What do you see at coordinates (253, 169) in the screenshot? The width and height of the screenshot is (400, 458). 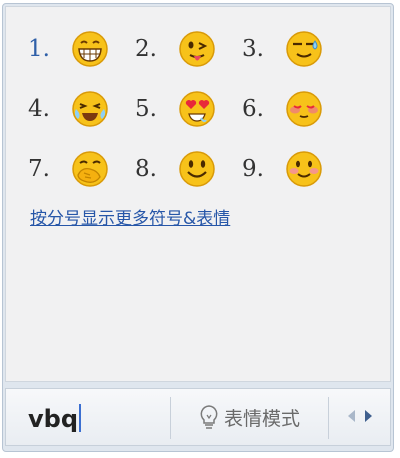 I see `candidate-number: 9.` at bounding box center [253, 169].